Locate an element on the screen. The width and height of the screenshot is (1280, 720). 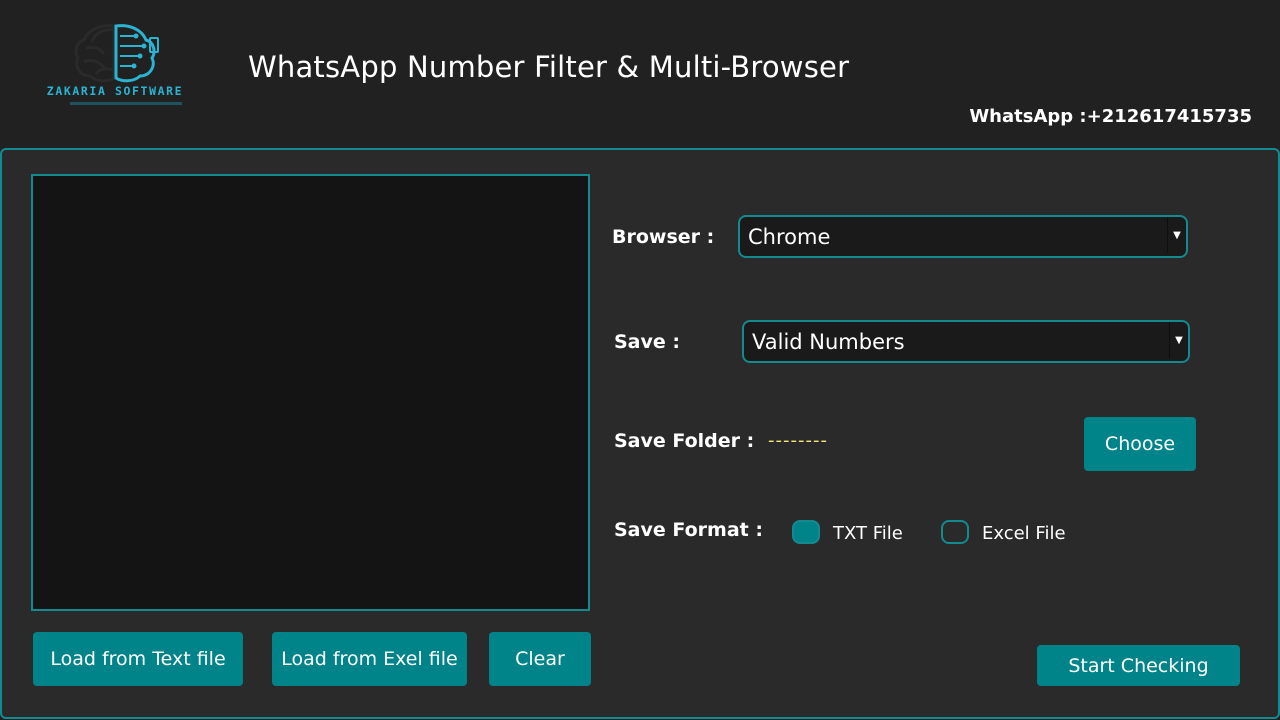
brain-circuit-icon is located at coordinates (116, 53).